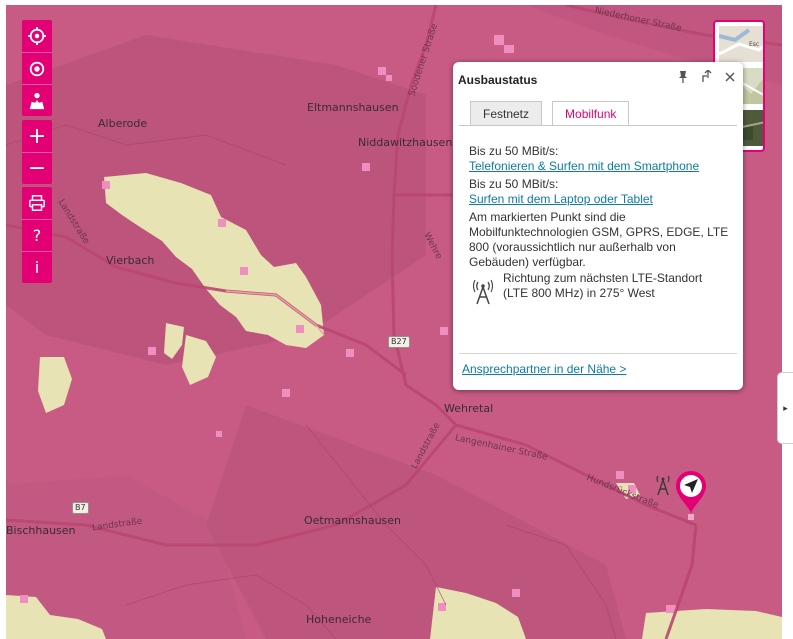 Image resolution: width=793 pixels, height=639 pixels. I want to click on speed-label-laptop: Bis zu 50 MBit/s:, so click(514, 184).